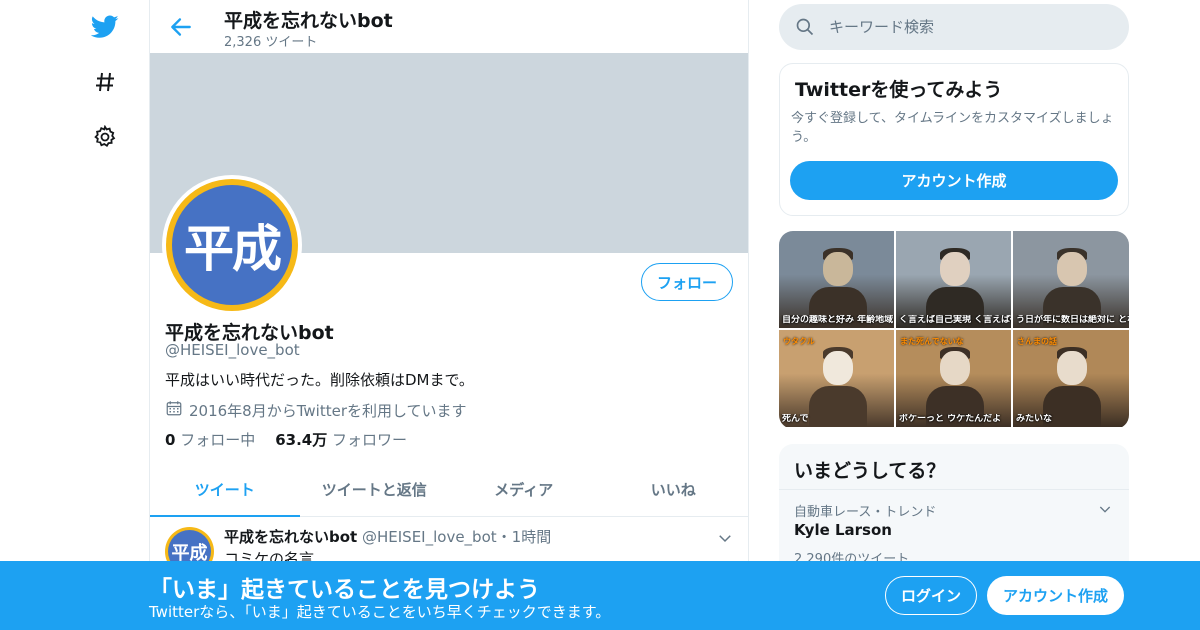 Image resolution: width=1200 pixels, height=630 pixels. Describe the element at coordinates (218, 440) in the screenshot. I see `following-label: フォロー中` at that location.